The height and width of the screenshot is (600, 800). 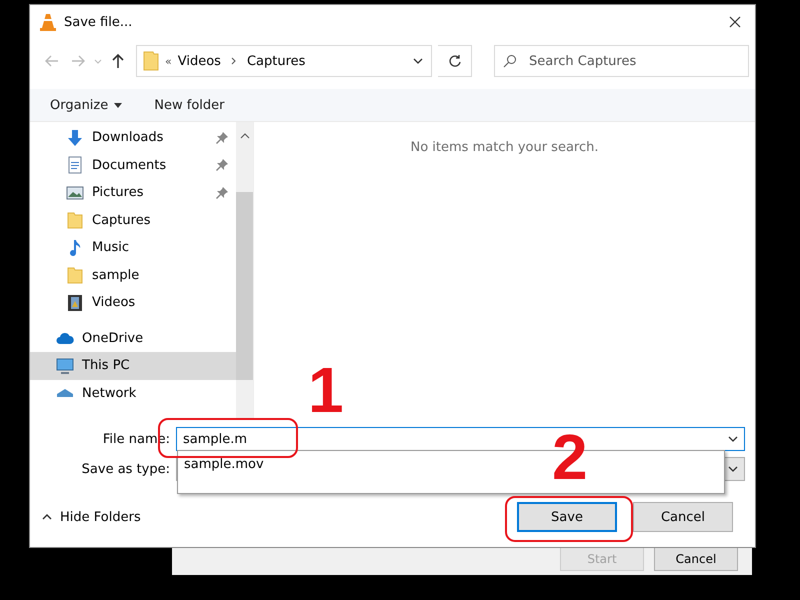 What do you see at coordinates (510, 61) in the screenshot?
I see `search-icon` at bounding box center [510, 61].